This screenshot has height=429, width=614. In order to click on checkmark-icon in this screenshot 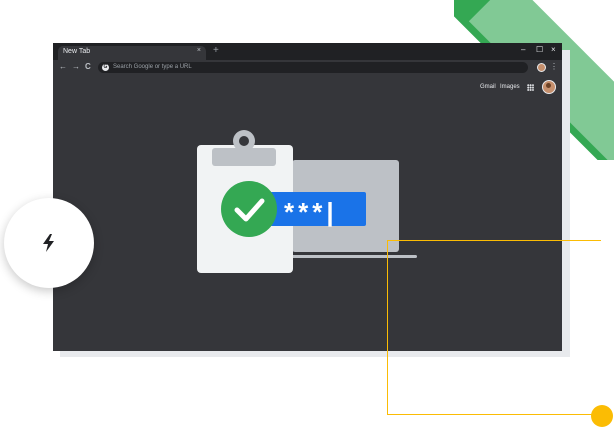, I will do `click(249, 210)`.